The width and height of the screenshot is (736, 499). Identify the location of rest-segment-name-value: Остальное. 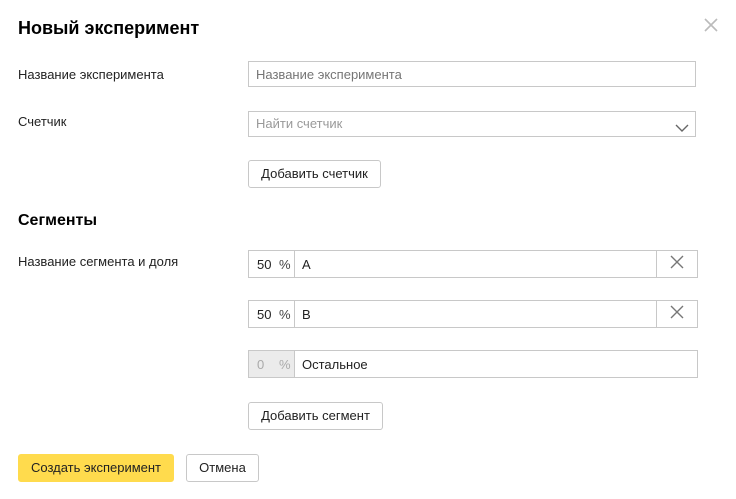
(335, 364).